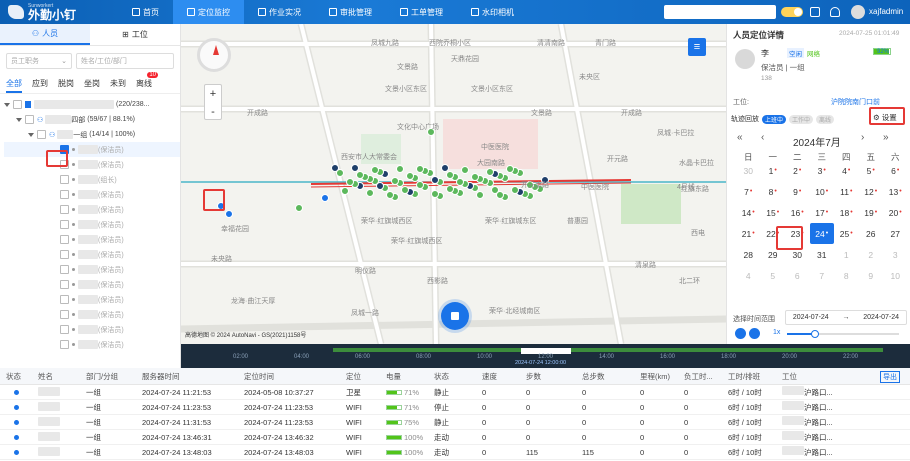 The width and height of the screenshot is (910, 461). What do you see at coordinates (697, 47) in the screenshot?
I see `list-icon: ≡` at bounding box center [697, 47].